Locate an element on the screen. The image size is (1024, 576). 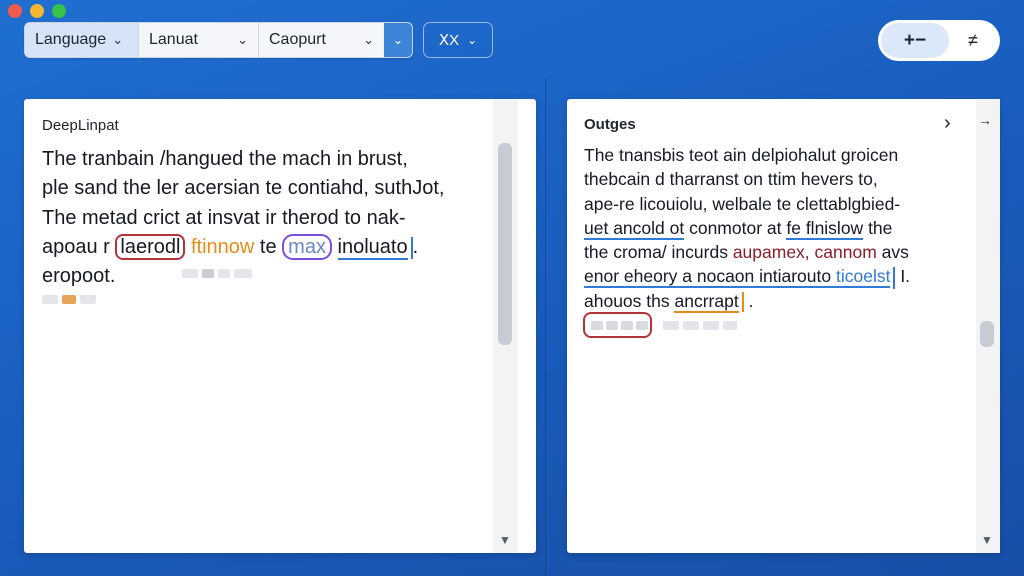
output-line: the croma/ incurds aupamex, cannom avs is located at coordinates (747, 252).